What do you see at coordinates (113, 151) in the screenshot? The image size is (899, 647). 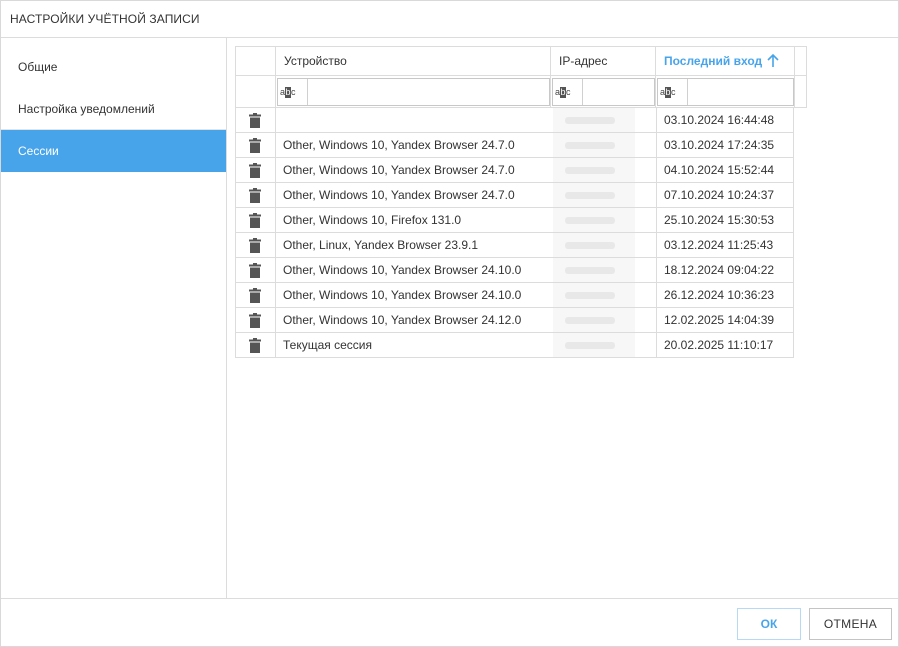 I see `sidebar-item-sessions: Сессии` at bounding box center [113, 151].